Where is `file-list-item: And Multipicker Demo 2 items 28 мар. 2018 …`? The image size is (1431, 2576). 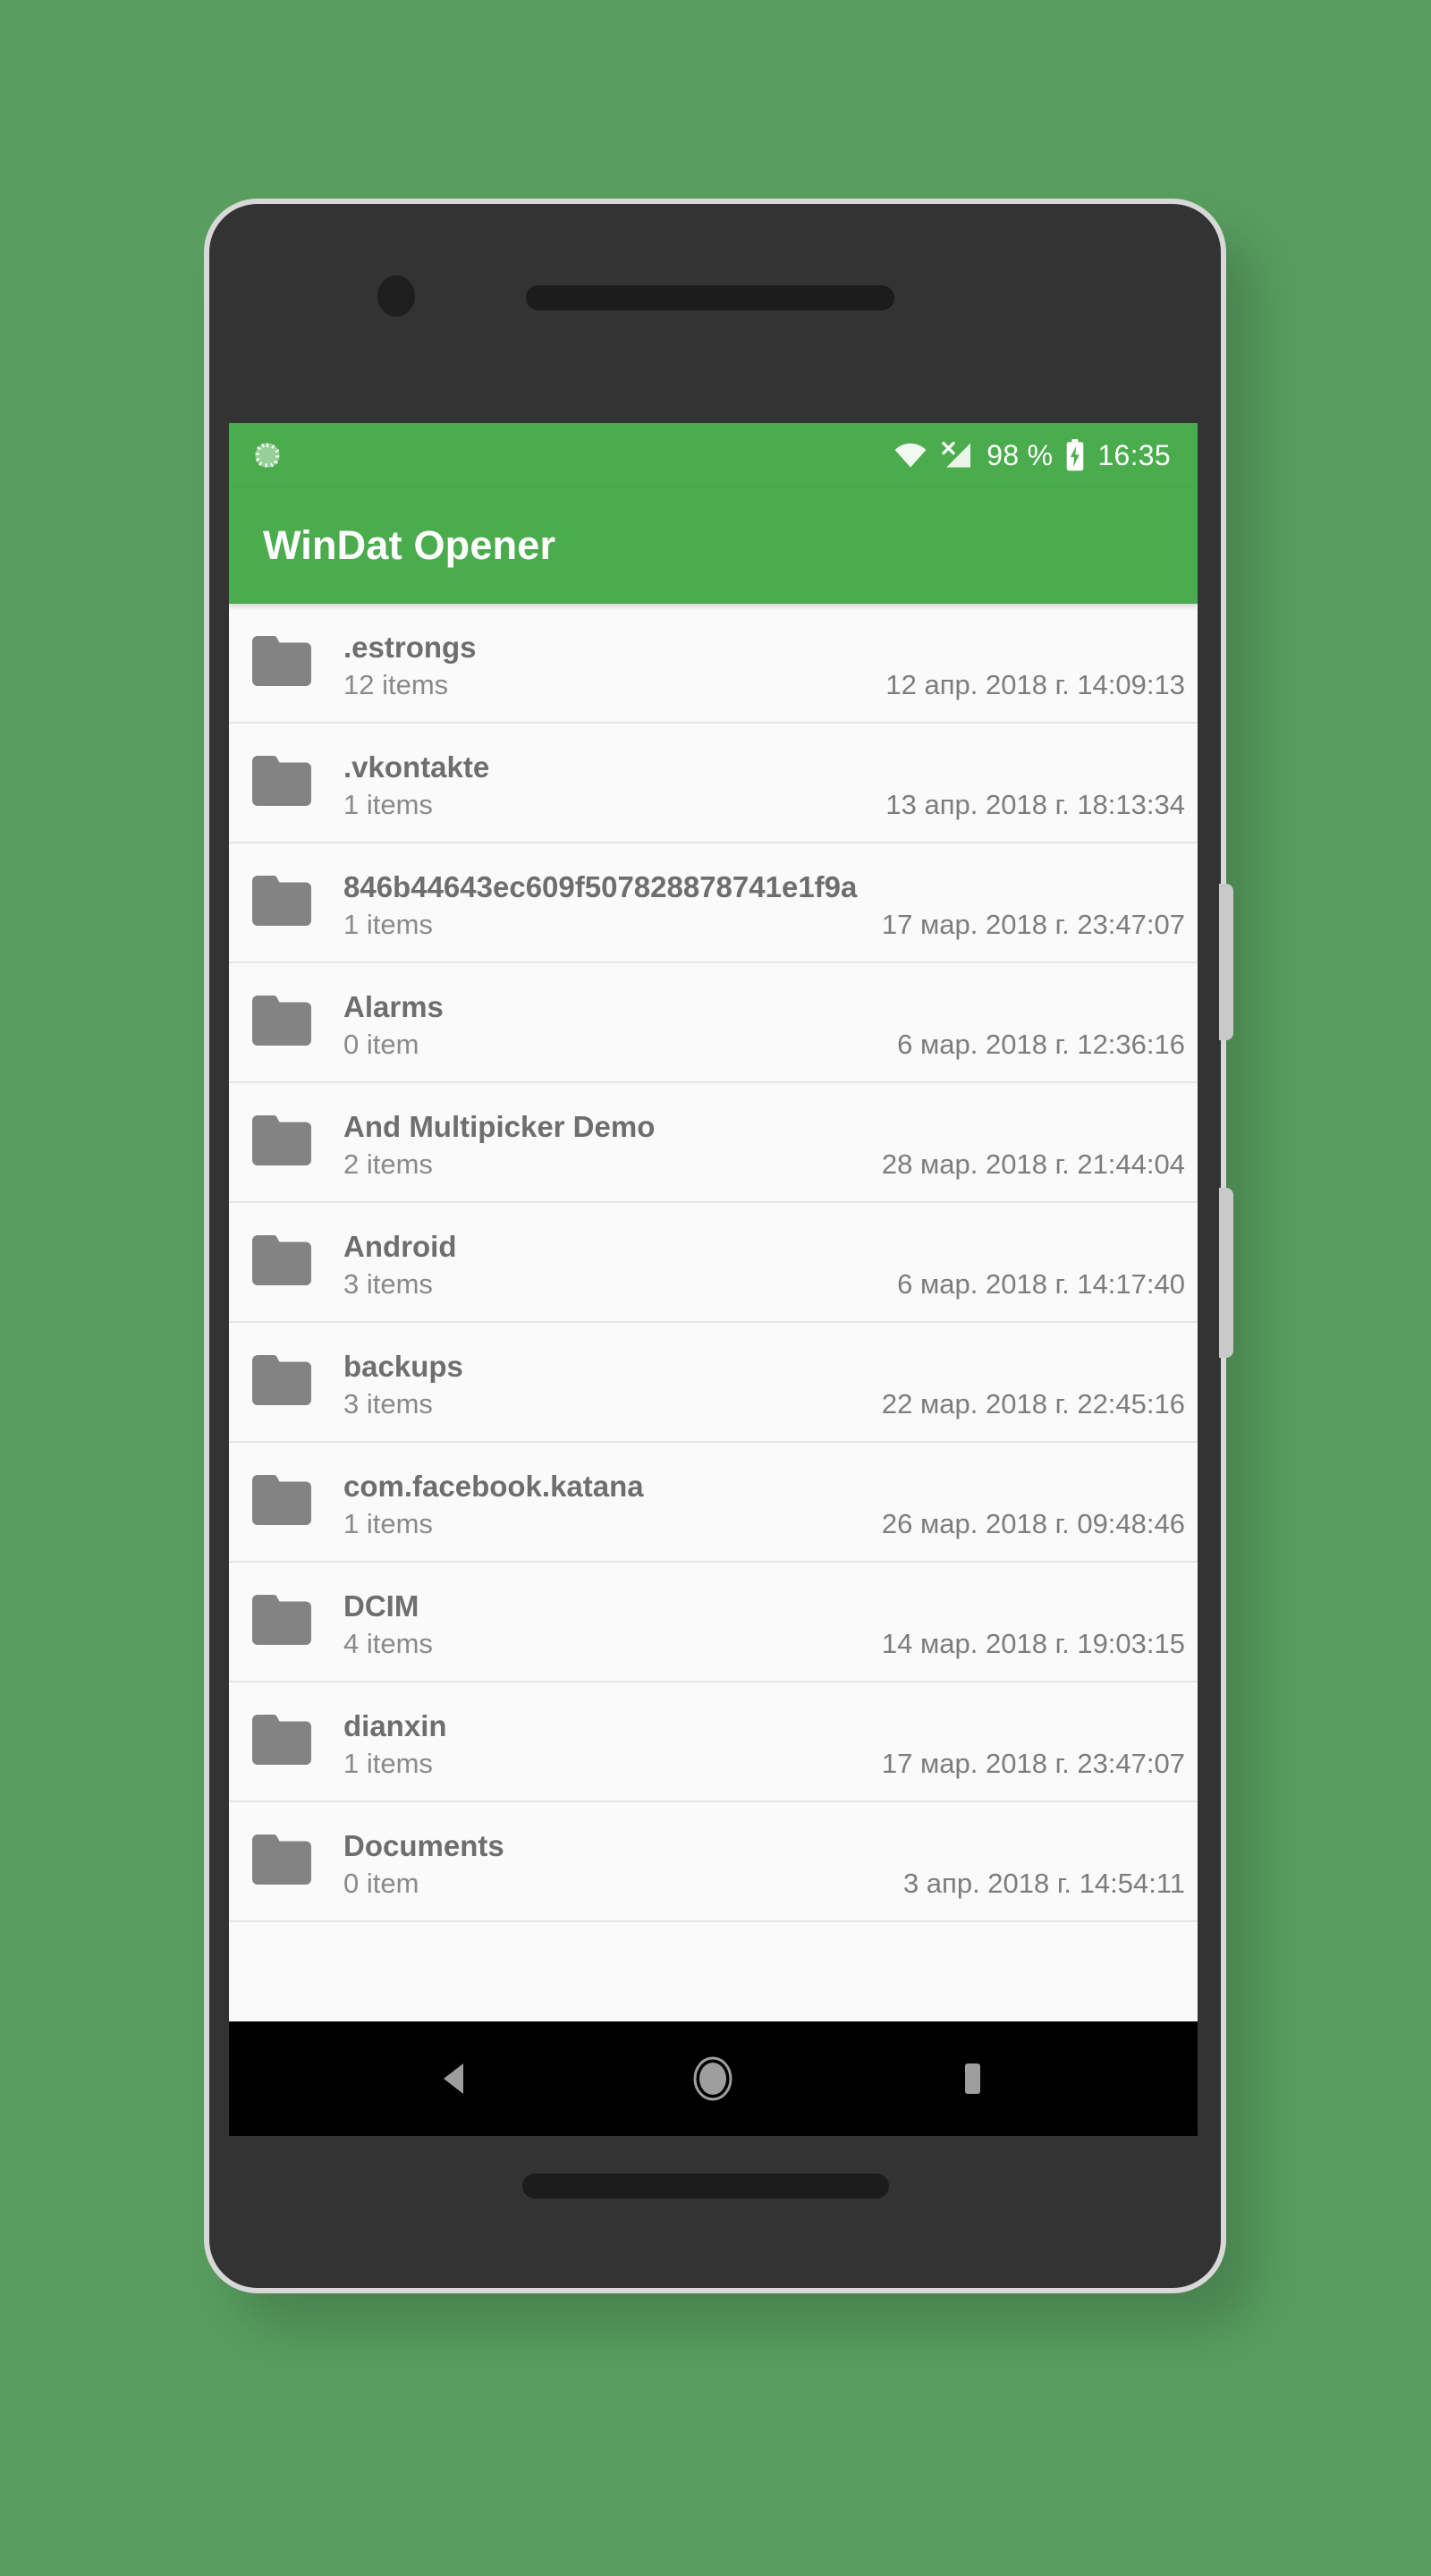
file-list-item: And Multipicker Demo 2 items 28 мар. 2018 … is located at coordinates (714, 1143).